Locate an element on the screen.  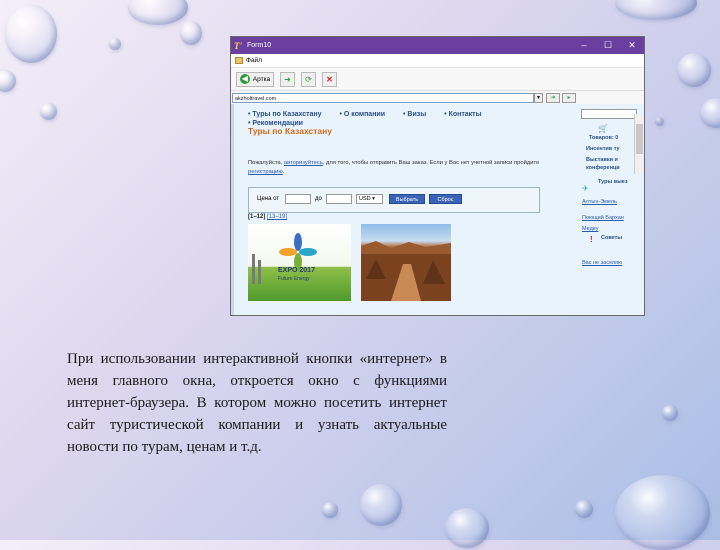
price-filter: Цена от до USD ▾ Выбрать Сброс is located at coordinates (394, 200).